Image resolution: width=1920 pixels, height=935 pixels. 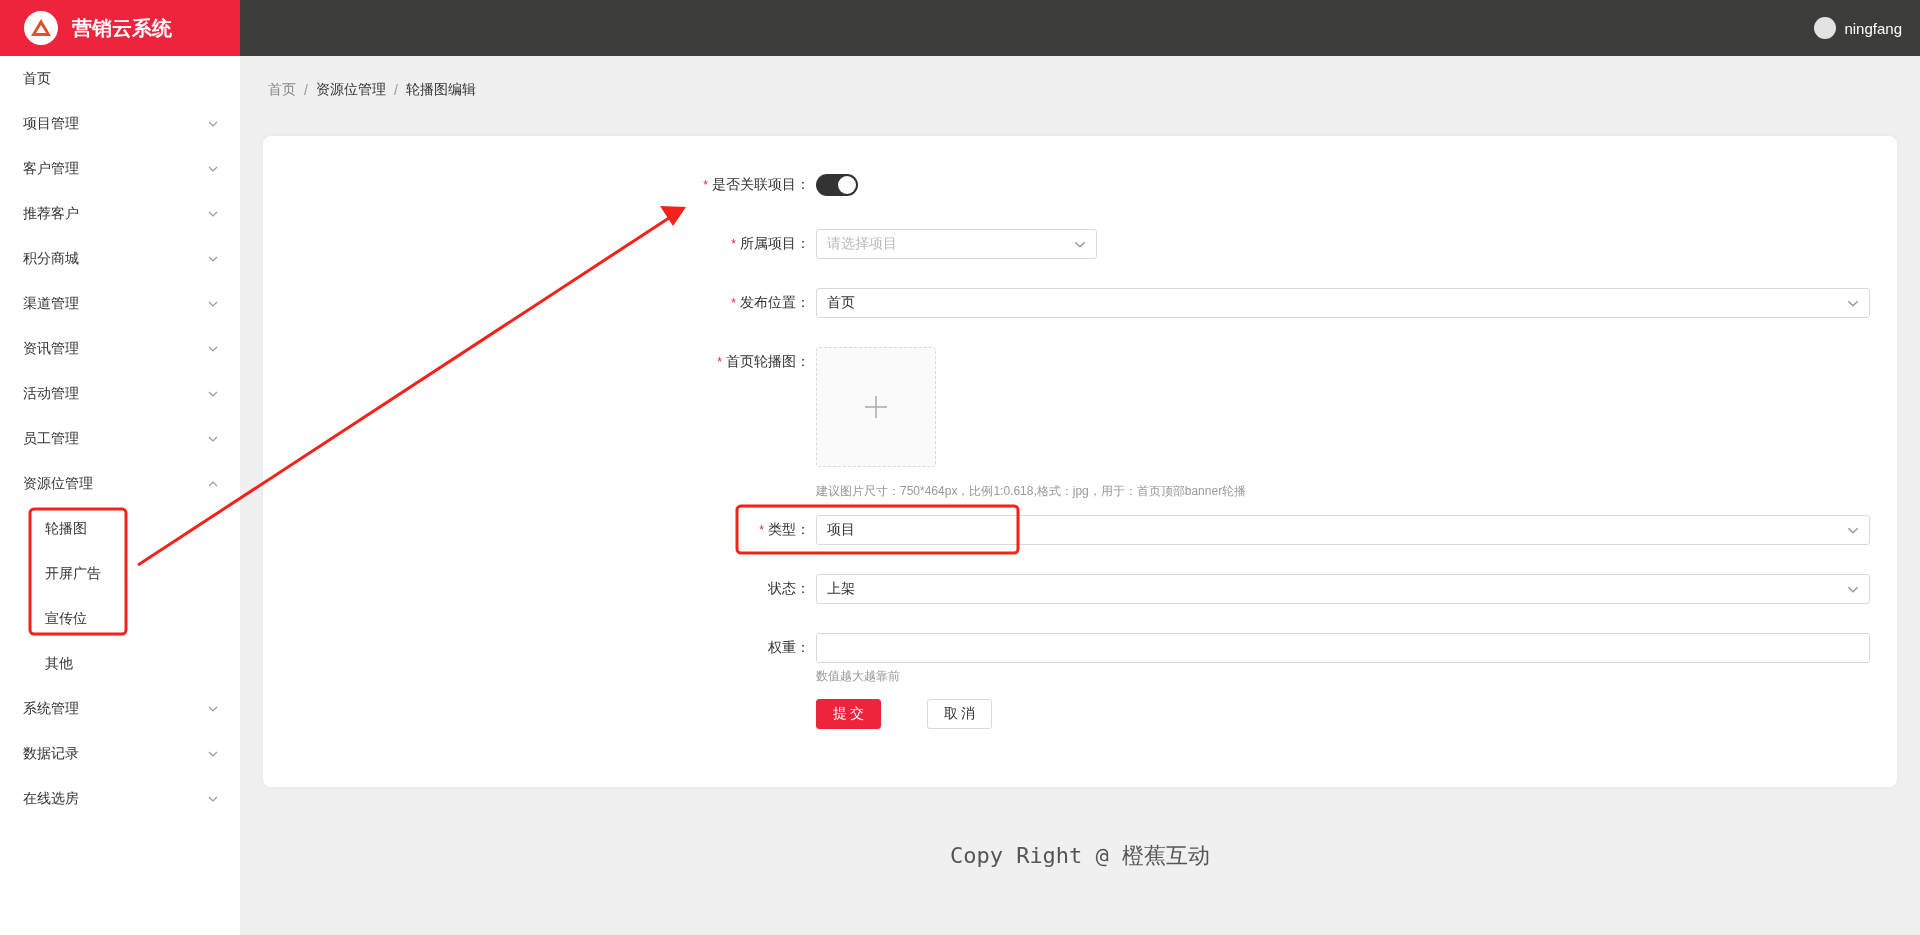 What do you see at coordinates (848, 714) in the screenshot?
I see `submit-button: 提 交` at bounding box center [848, 714].